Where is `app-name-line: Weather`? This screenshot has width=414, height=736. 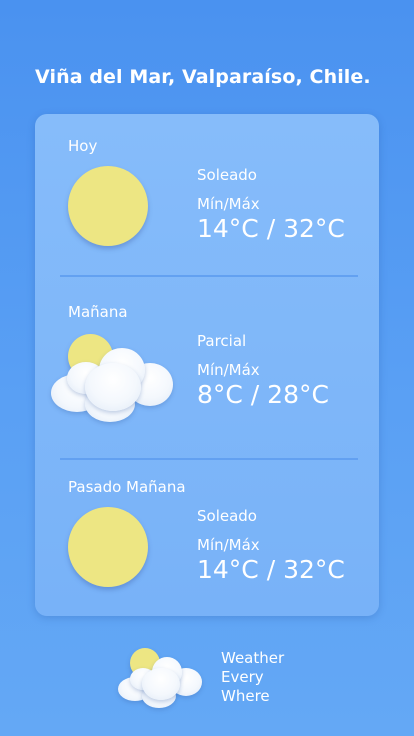 app-name-line: Weather is located at coordinates (253, 658).